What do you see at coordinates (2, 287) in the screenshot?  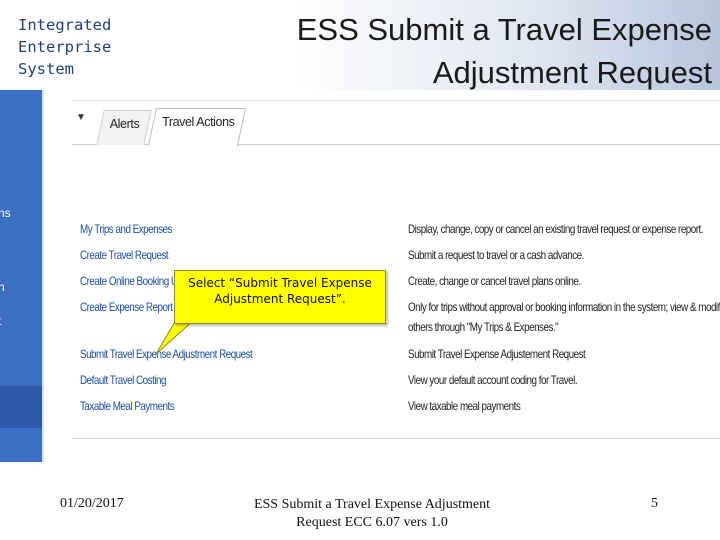 I see `left-nav-fragment: n` at bounding box center [2, 287].